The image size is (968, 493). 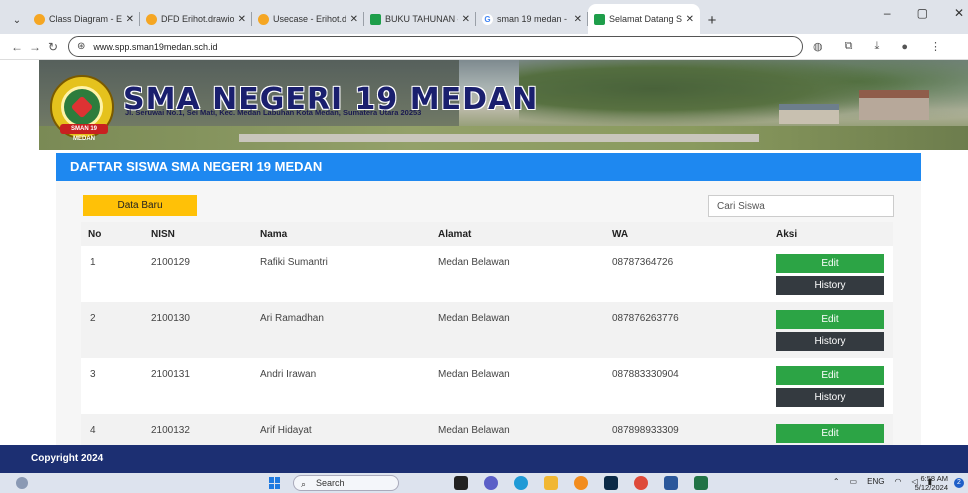 I want to click on google-icon: G, so click(x=487, y=19).